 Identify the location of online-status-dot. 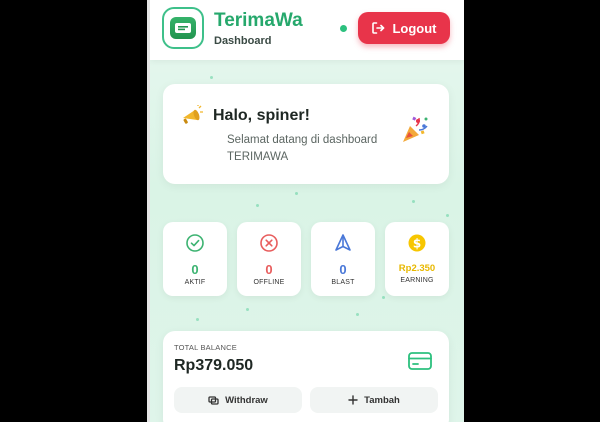
(343, 28).